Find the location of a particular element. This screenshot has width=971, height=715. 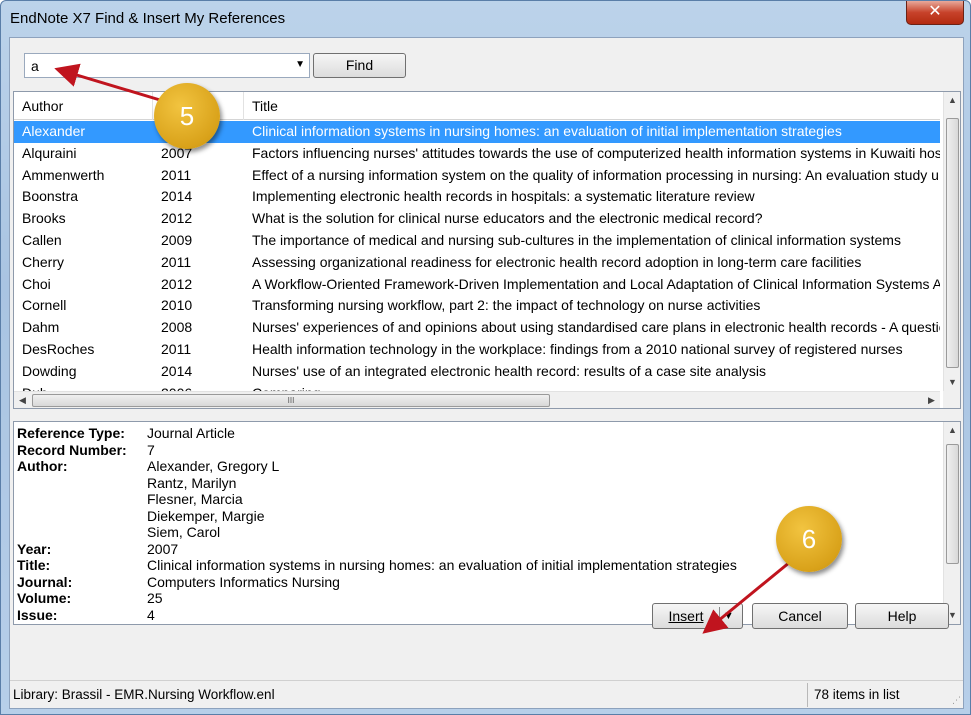

cell-author: Cornell is located at coordinates (44, 305).